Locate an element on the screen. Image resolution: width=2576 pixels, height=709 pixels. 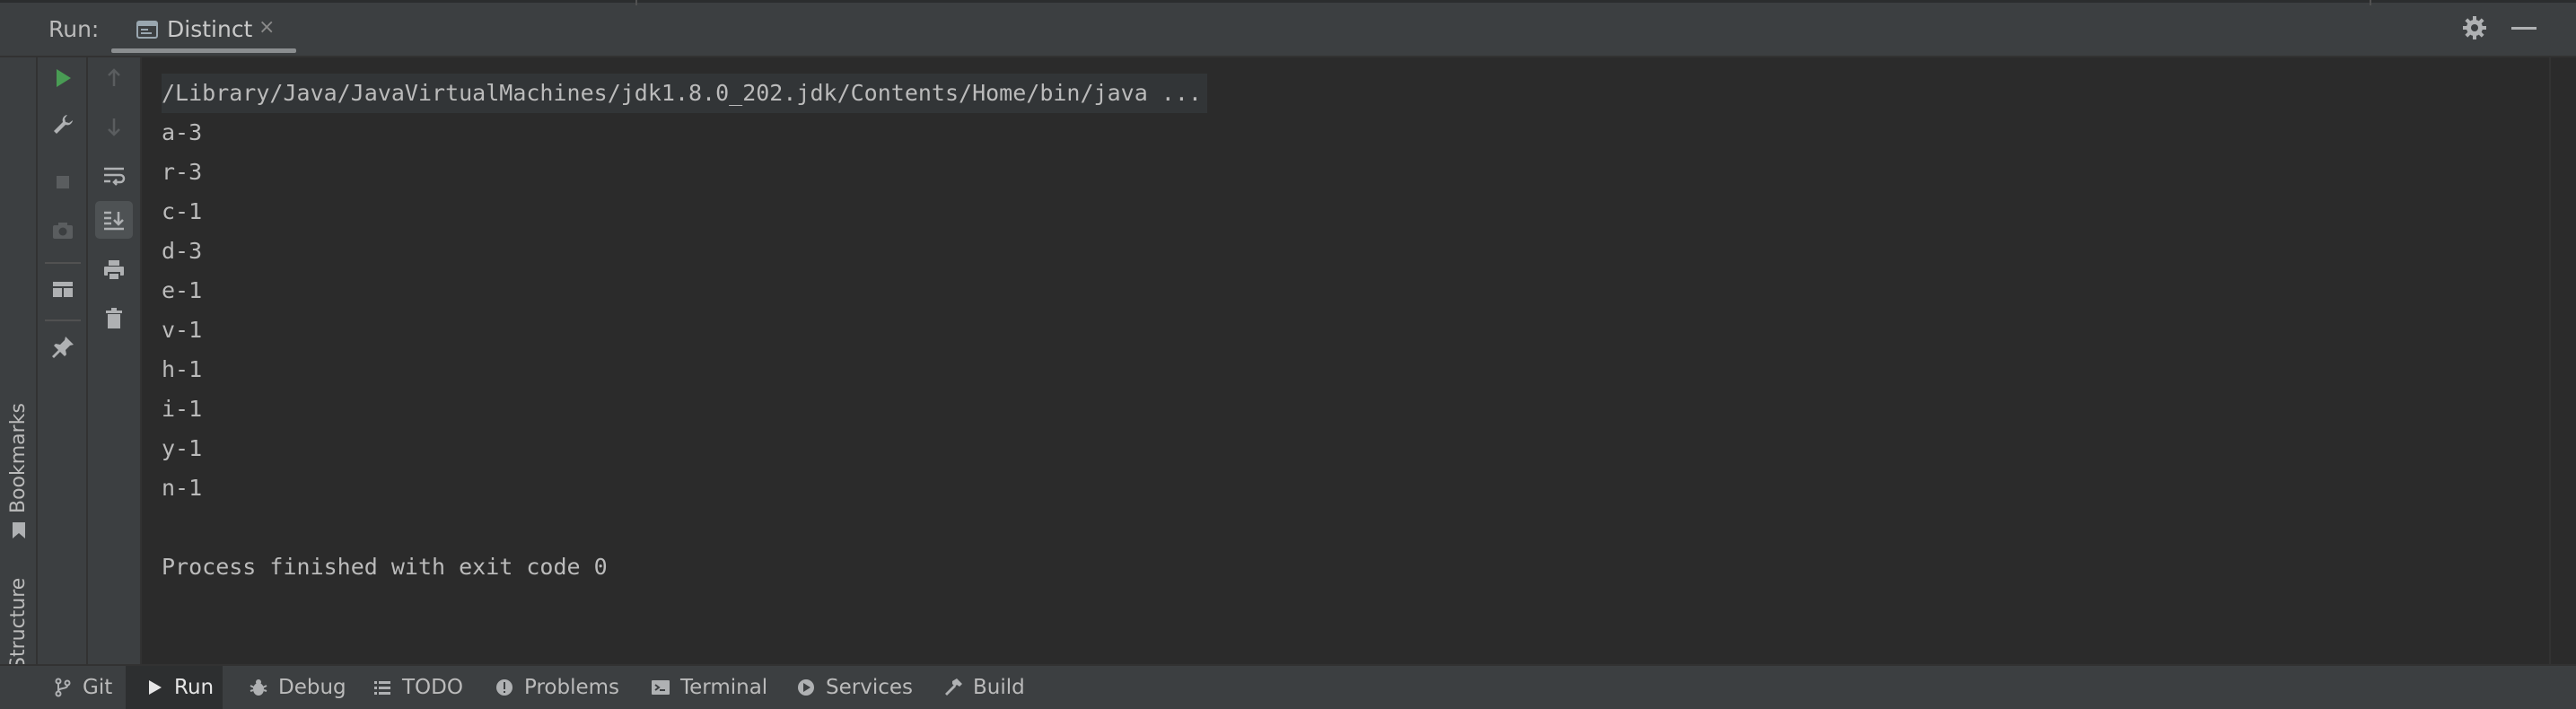
tool-tab-debug: Debug is located at coordinates (297, 688).